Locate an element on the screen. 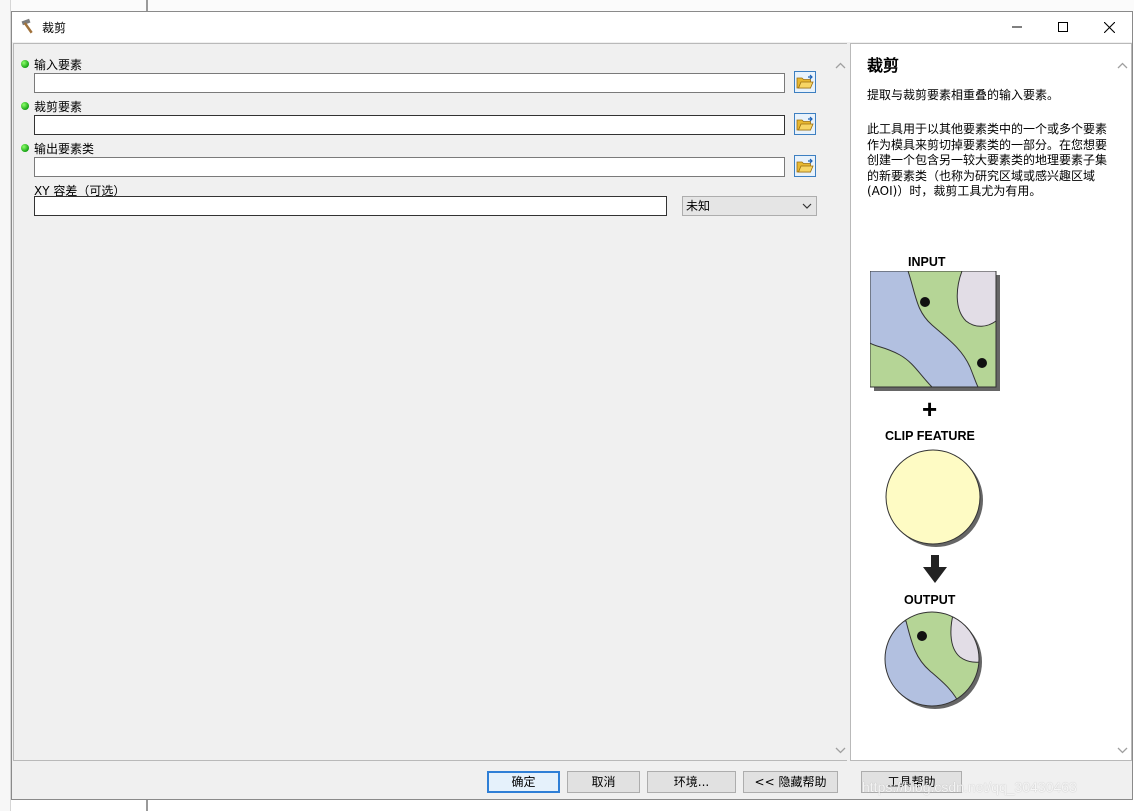 The width and height of the screenshot is (1134, 811). clip-features-browse-button is located at coordinates (805, 124).